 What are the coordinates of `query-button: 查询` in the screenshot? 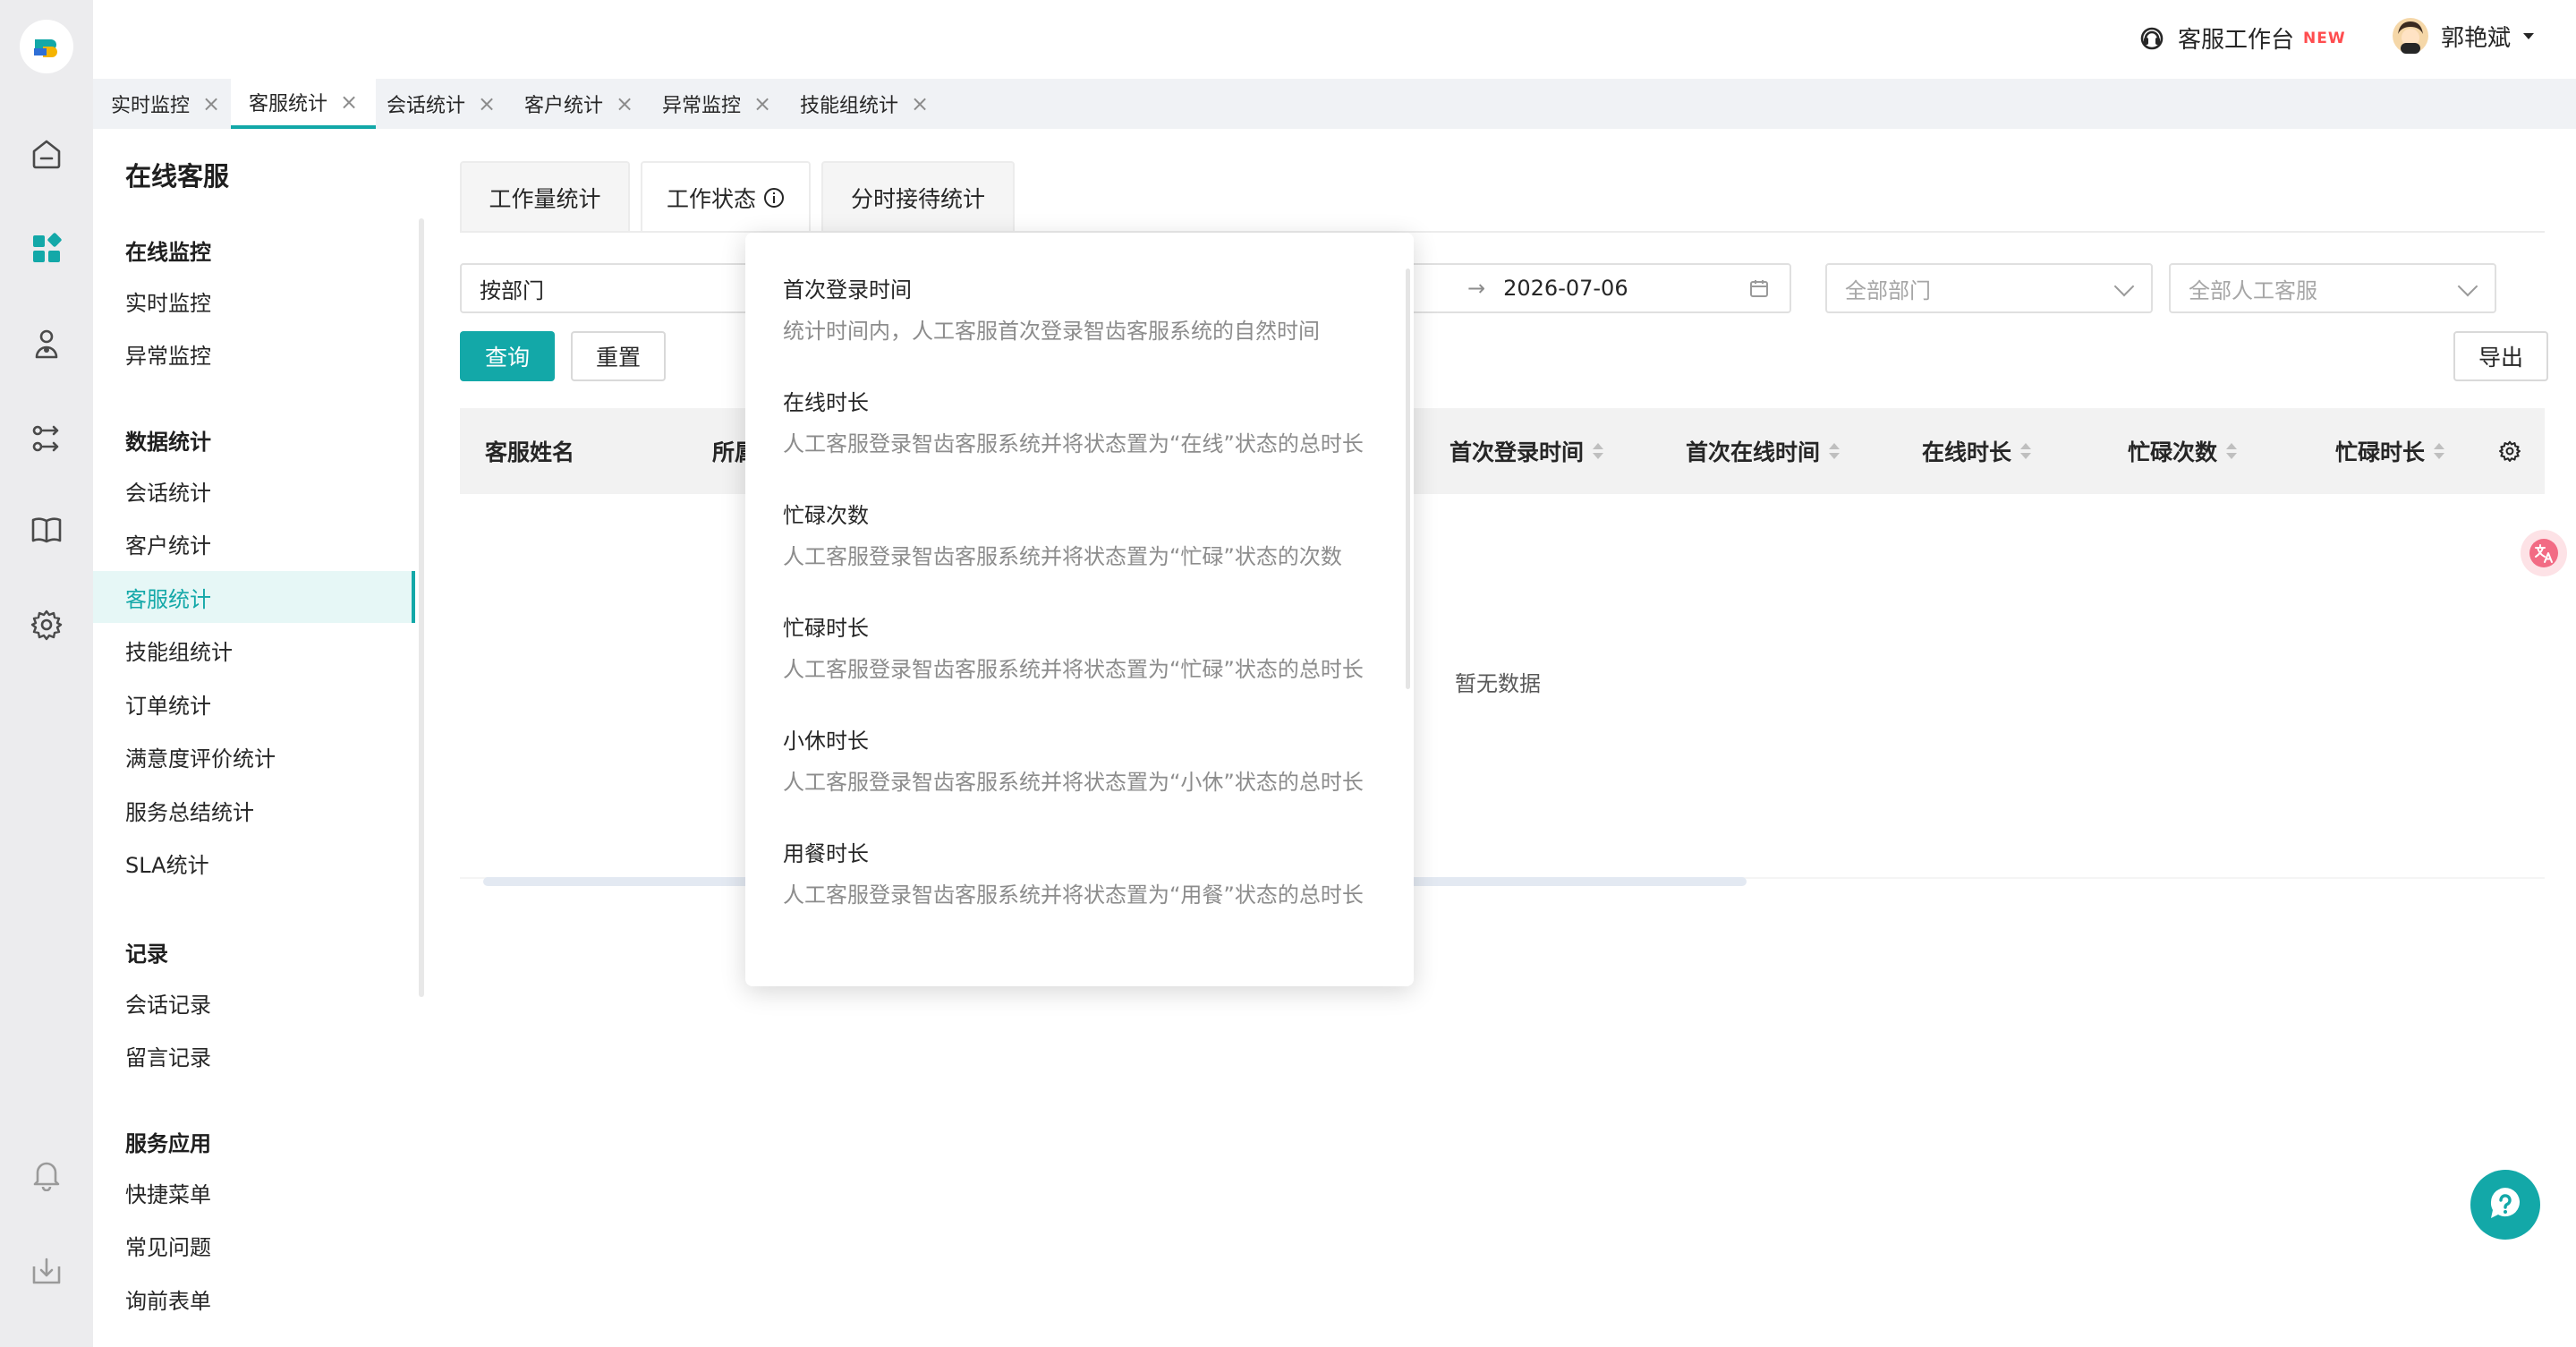 It's located at (507, 356).